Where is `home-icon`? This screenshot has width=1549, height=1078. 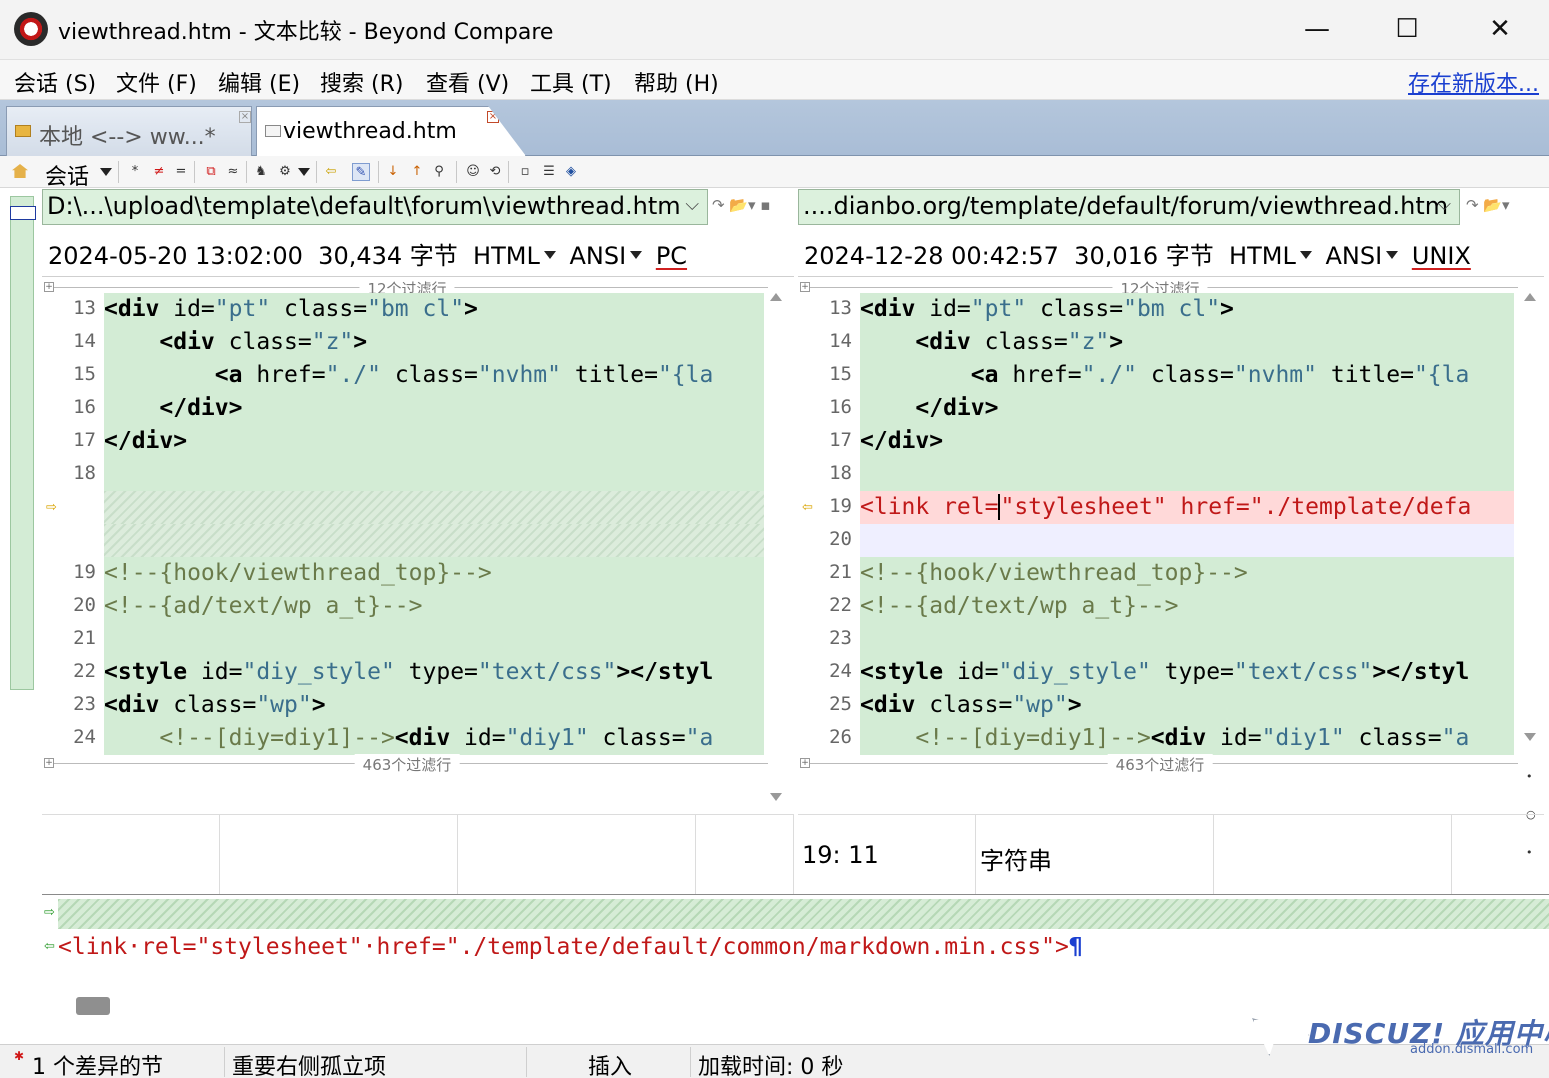 home-icon is located at coordinates (20, 171).